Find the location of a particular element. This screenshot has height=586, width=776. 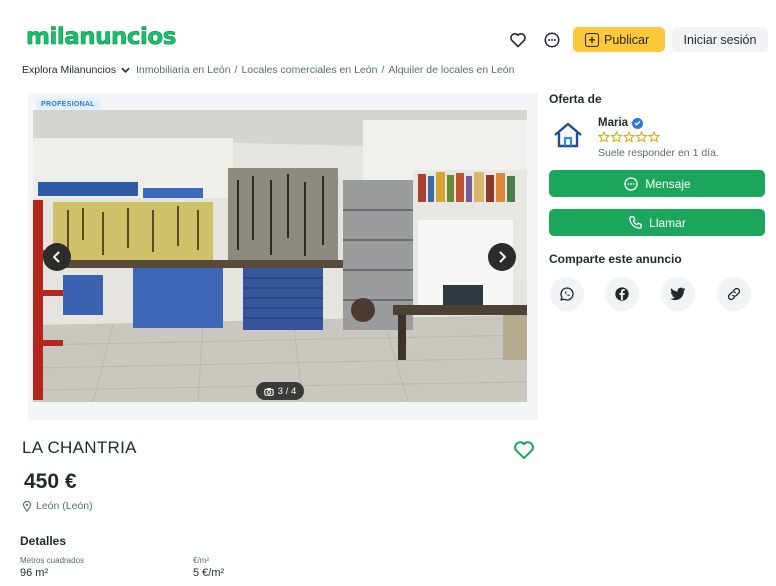

publish-button: + Publicar is located at coordinates (619, 39).